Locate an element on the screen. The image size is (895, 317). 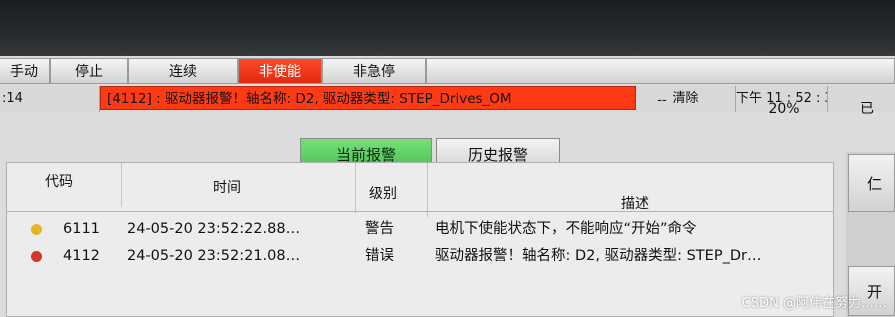
header-code: 代码 is located at coordinates (59, 182).